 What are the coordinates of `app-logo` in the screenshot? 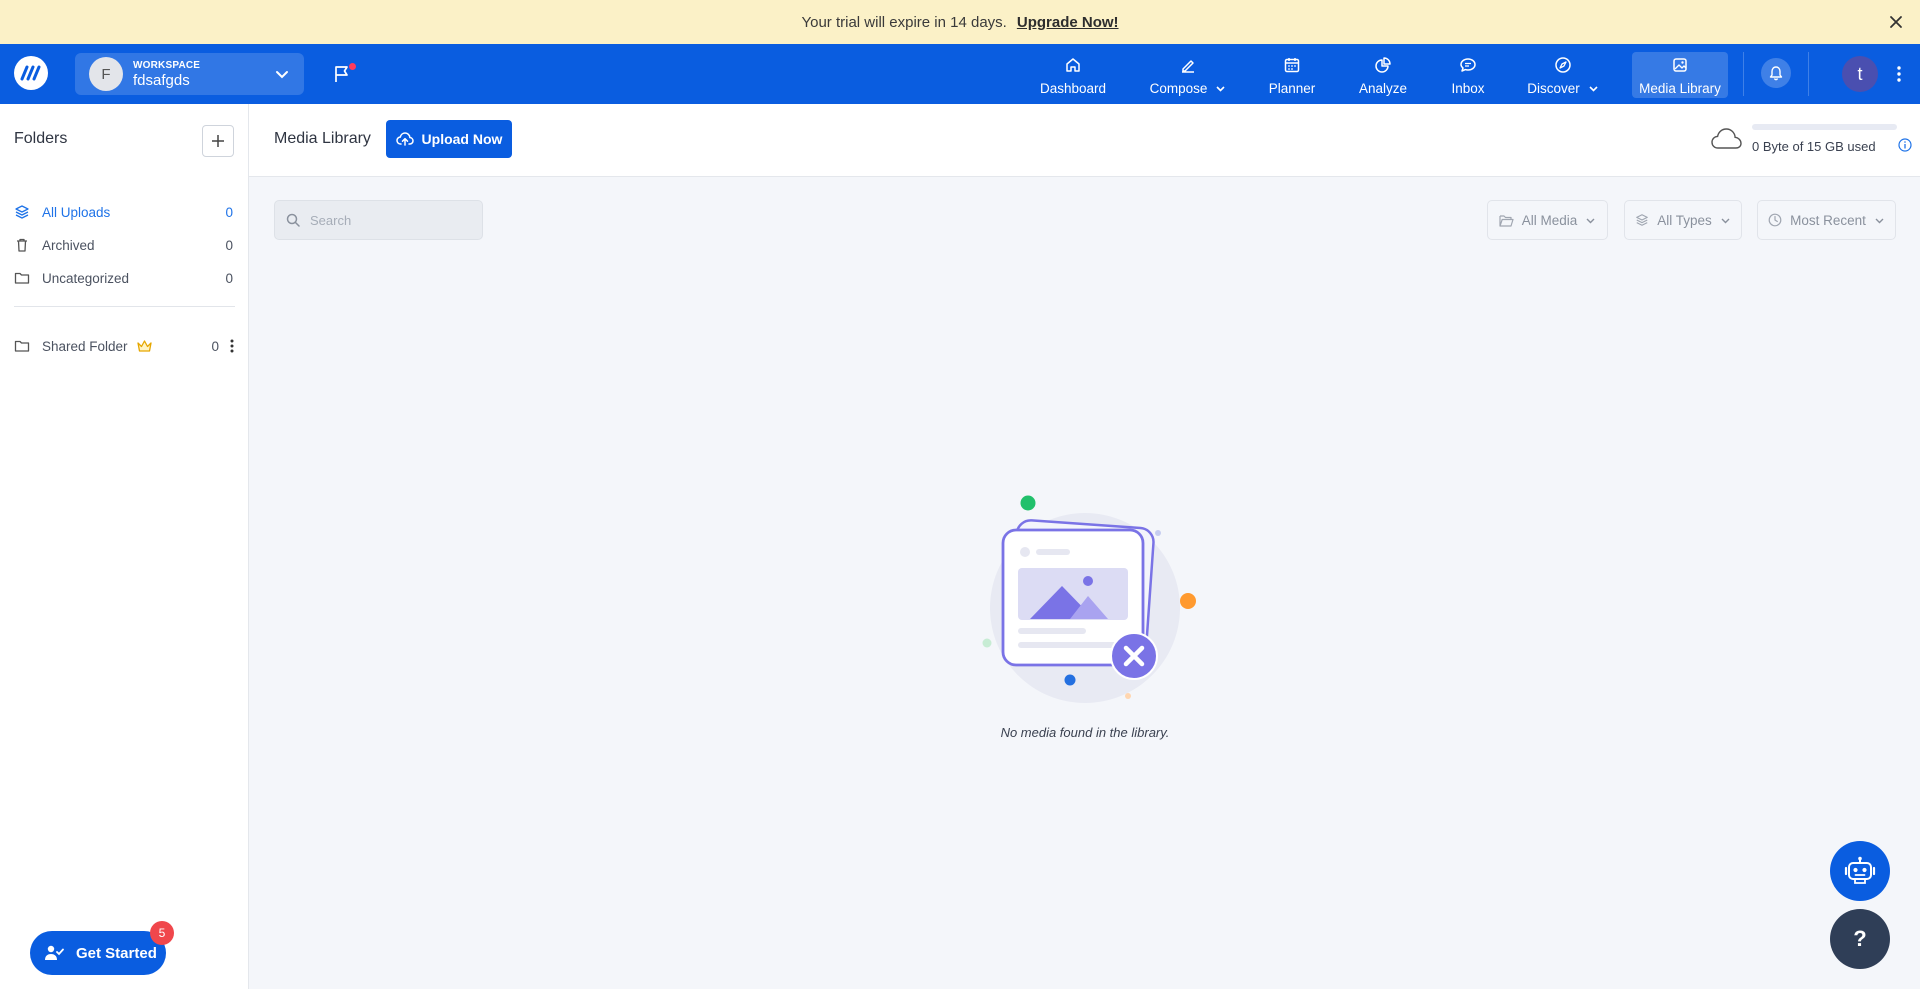 It's located at (31, 73).